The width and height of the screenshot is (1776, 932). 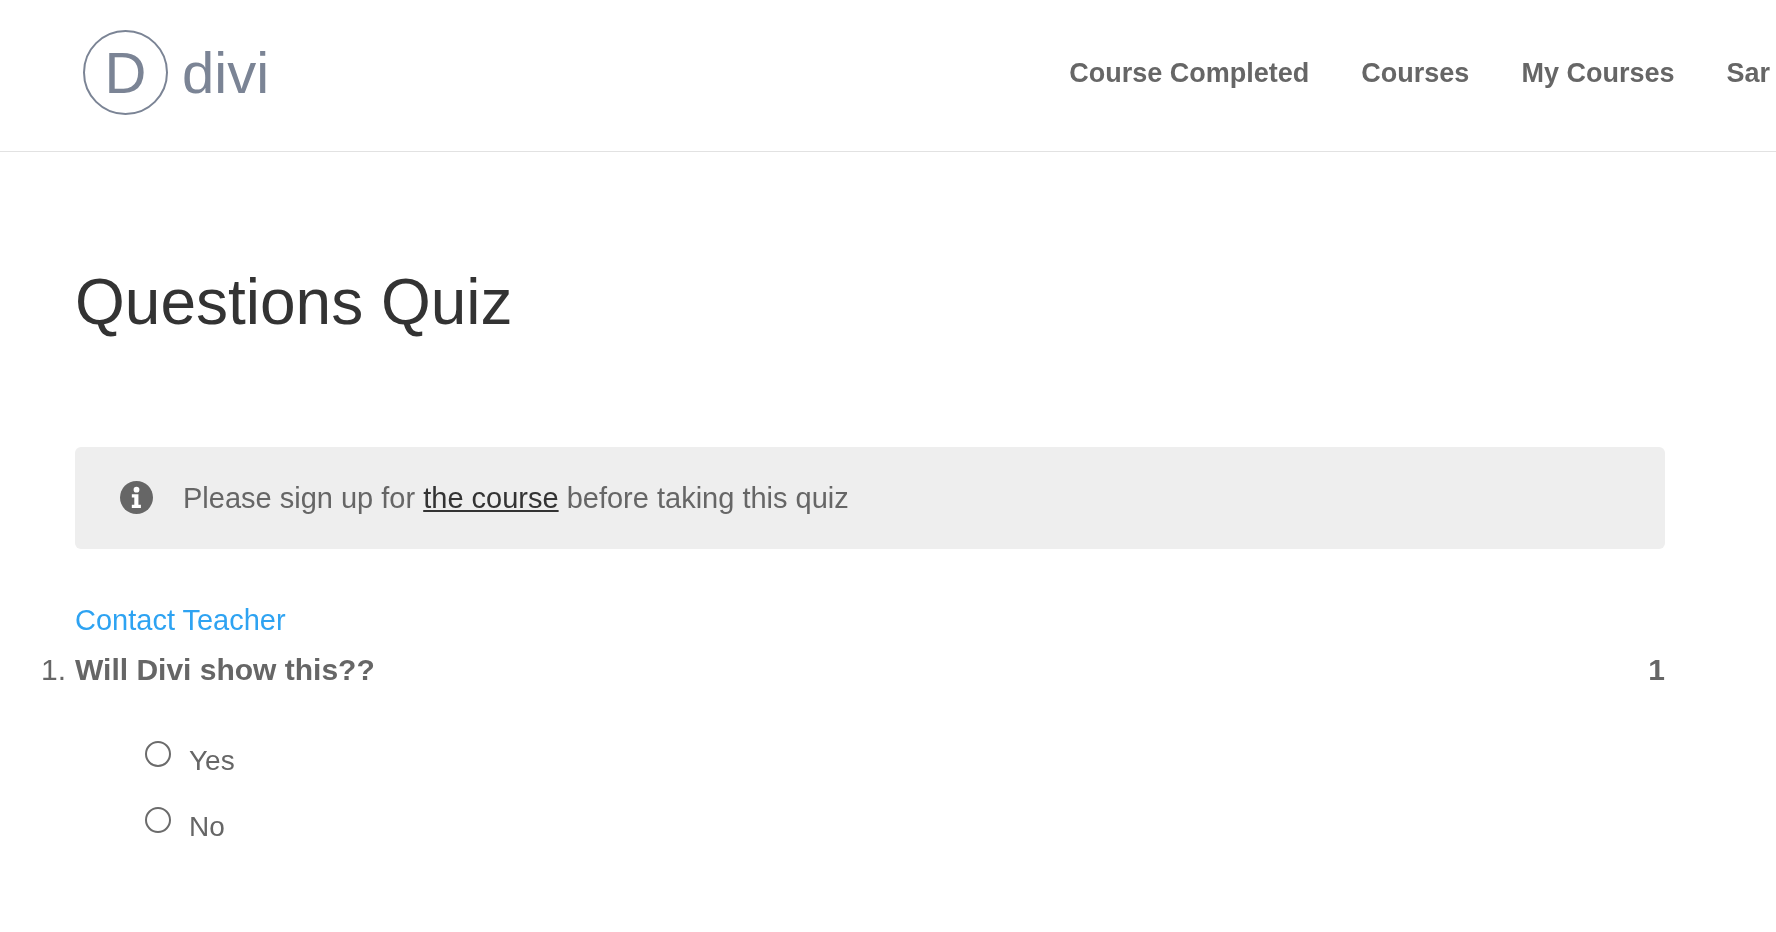 What do you see at coordinates (125, 72) in the screenshot?
I see `logo-mark: D` at bounding box center [125, 72].